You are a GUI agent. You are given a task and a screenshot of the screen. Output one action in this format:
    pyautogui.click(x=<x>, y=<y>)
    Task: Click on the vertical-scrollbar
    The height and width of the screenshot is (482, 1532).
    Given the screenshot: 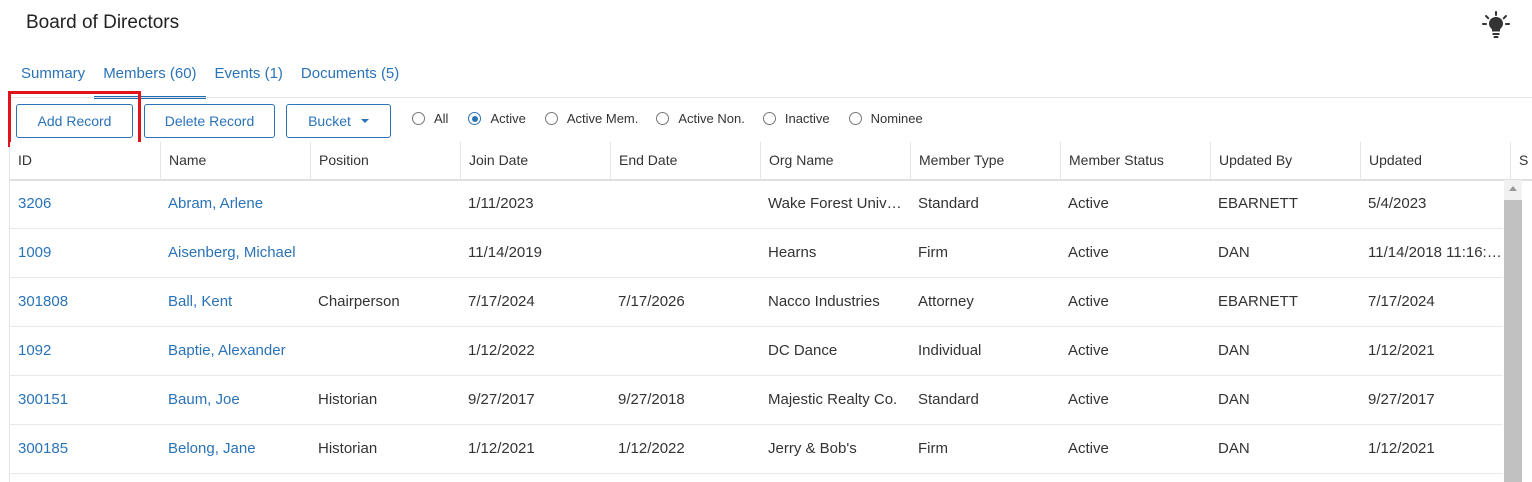 What is the action you would take?
    pyautogui.click(x=1513, y=331)
    